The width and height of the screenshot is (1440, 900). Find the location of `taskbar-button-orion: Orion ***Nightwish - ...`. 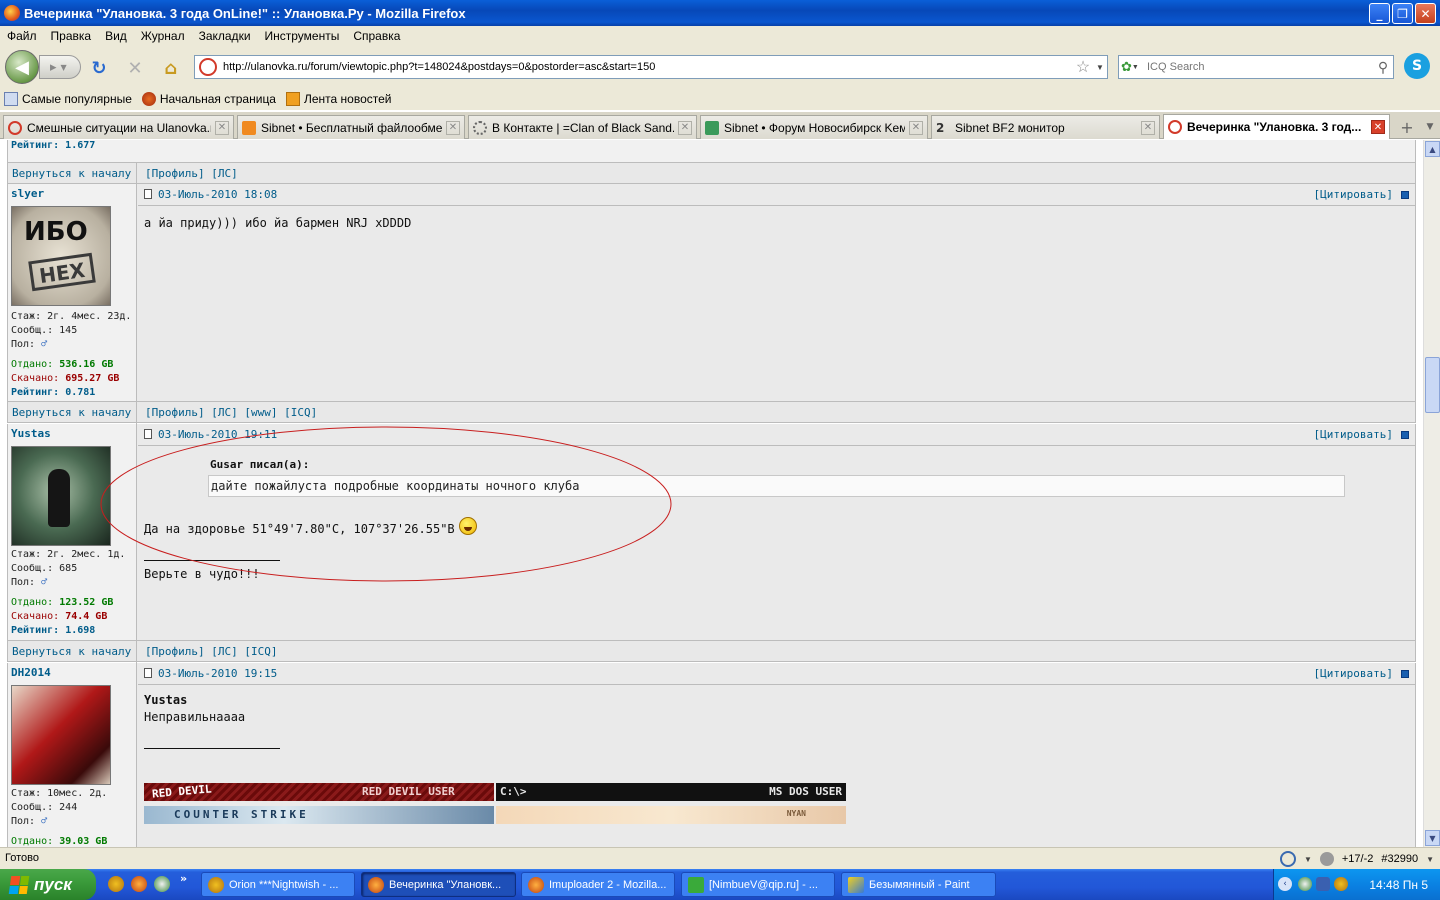

taskbar-button-orion: Orion ***Nightwish - ... is located at coordinates (278, 884).